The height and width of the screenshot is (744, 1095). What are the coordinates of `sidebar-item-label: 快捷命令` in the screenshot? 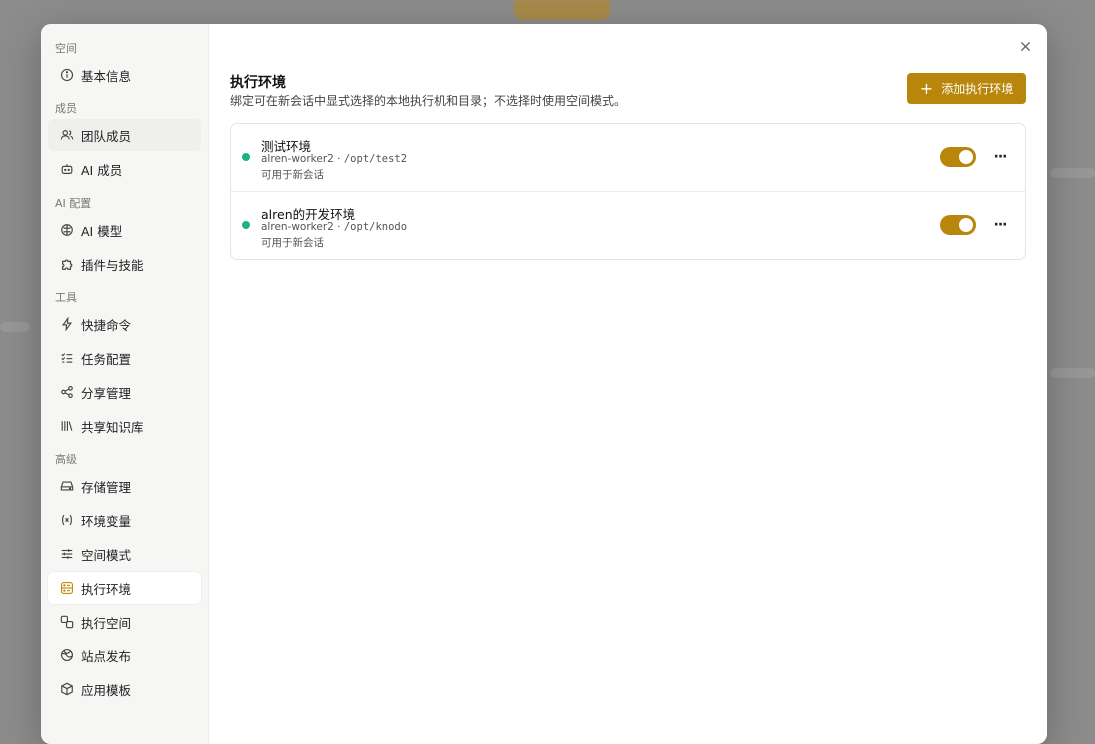 It's located at (106, 325).